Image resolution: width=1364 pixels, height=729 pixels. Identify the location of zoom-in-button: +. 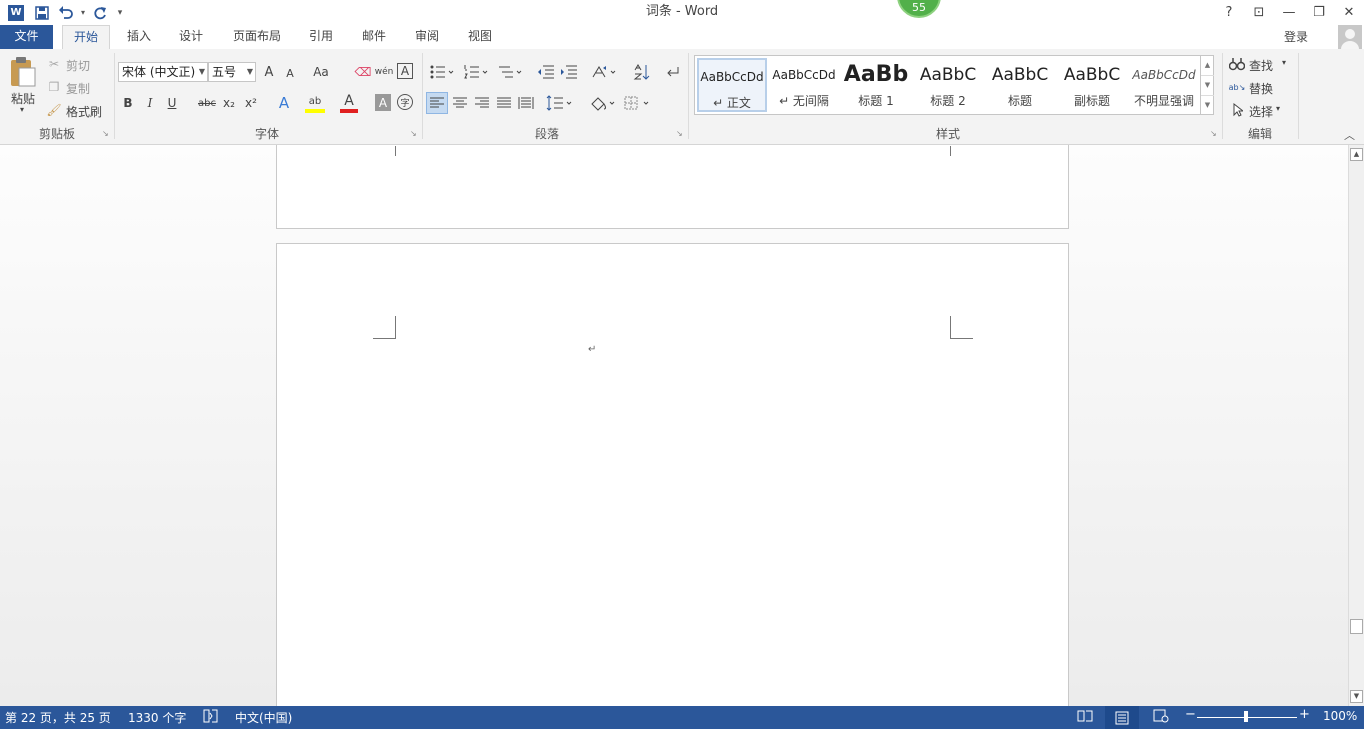
(1304, 714).